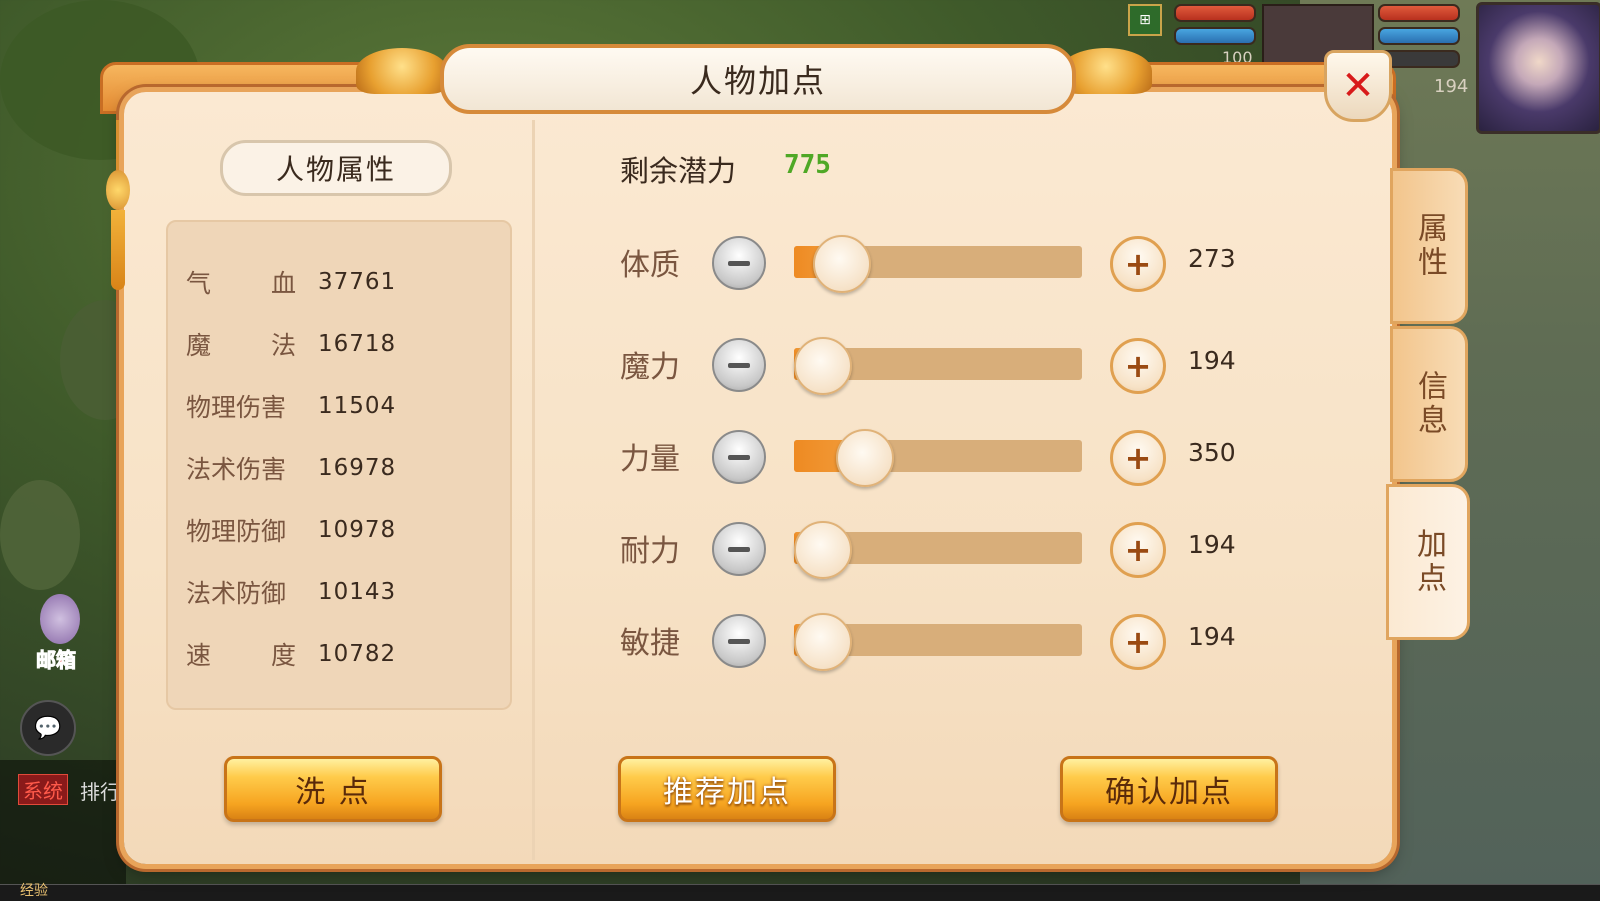  Describe the element at coordinates (650, 643) in the screenshot. I see `stat-name: 敏捷` at that location.